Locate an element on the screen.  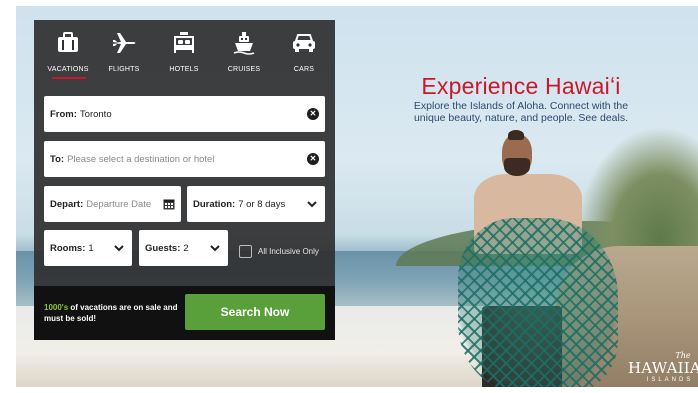
rooms-value: 1 is located at coordinates (91, 248).